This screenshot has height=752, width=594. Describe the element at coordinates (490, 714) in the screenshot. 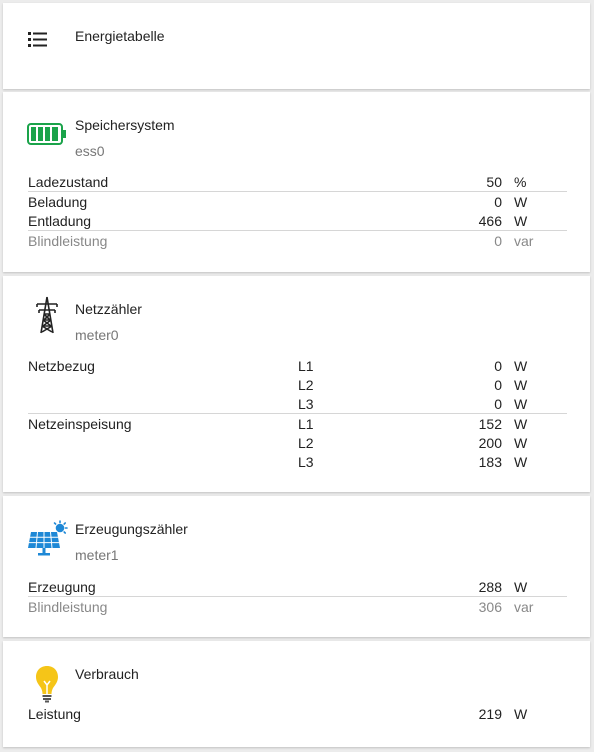

I see `row-value: 219` at that location.